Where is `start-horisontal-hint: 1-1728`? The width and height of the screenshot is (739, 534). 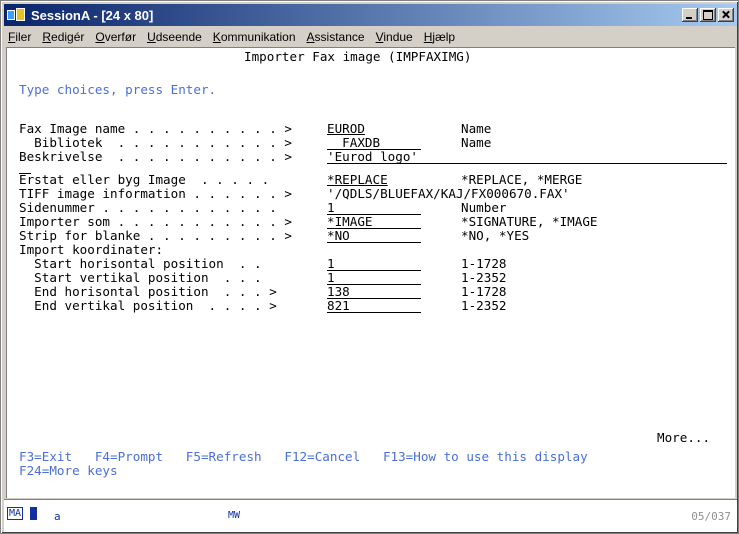
start-horisontal-hint: 1-1728 is located at coordinates (484, 263).